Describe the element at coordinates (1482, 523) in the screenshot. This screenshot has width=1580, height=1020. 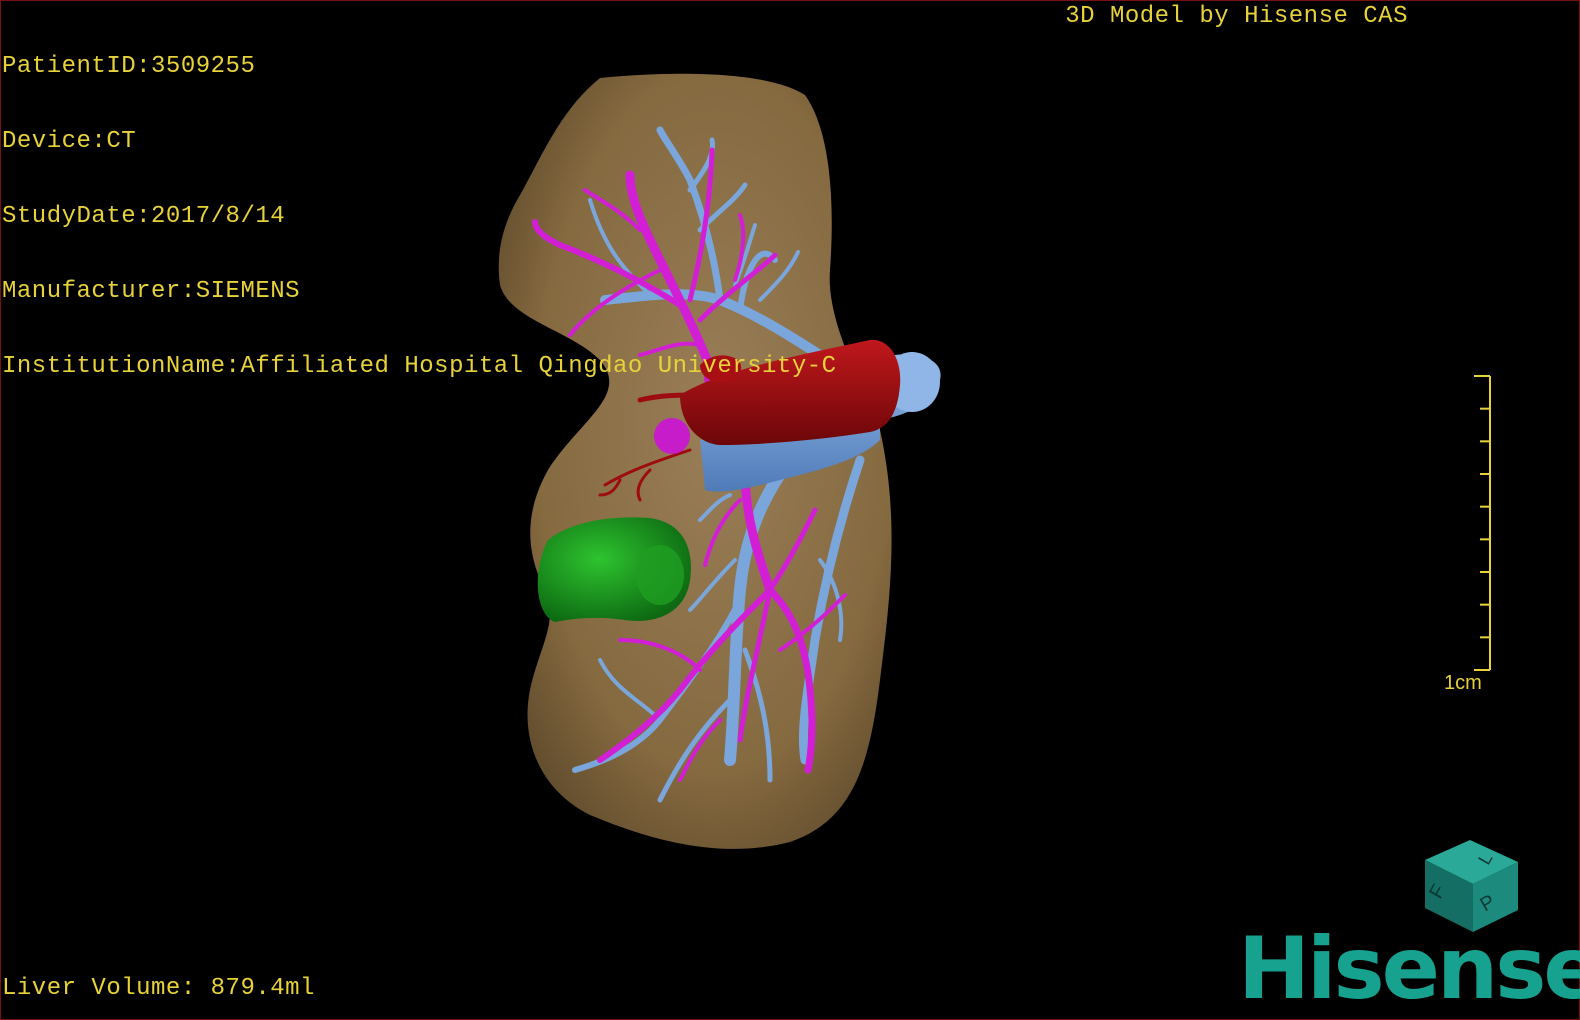
I see `scale-bar` at that location.